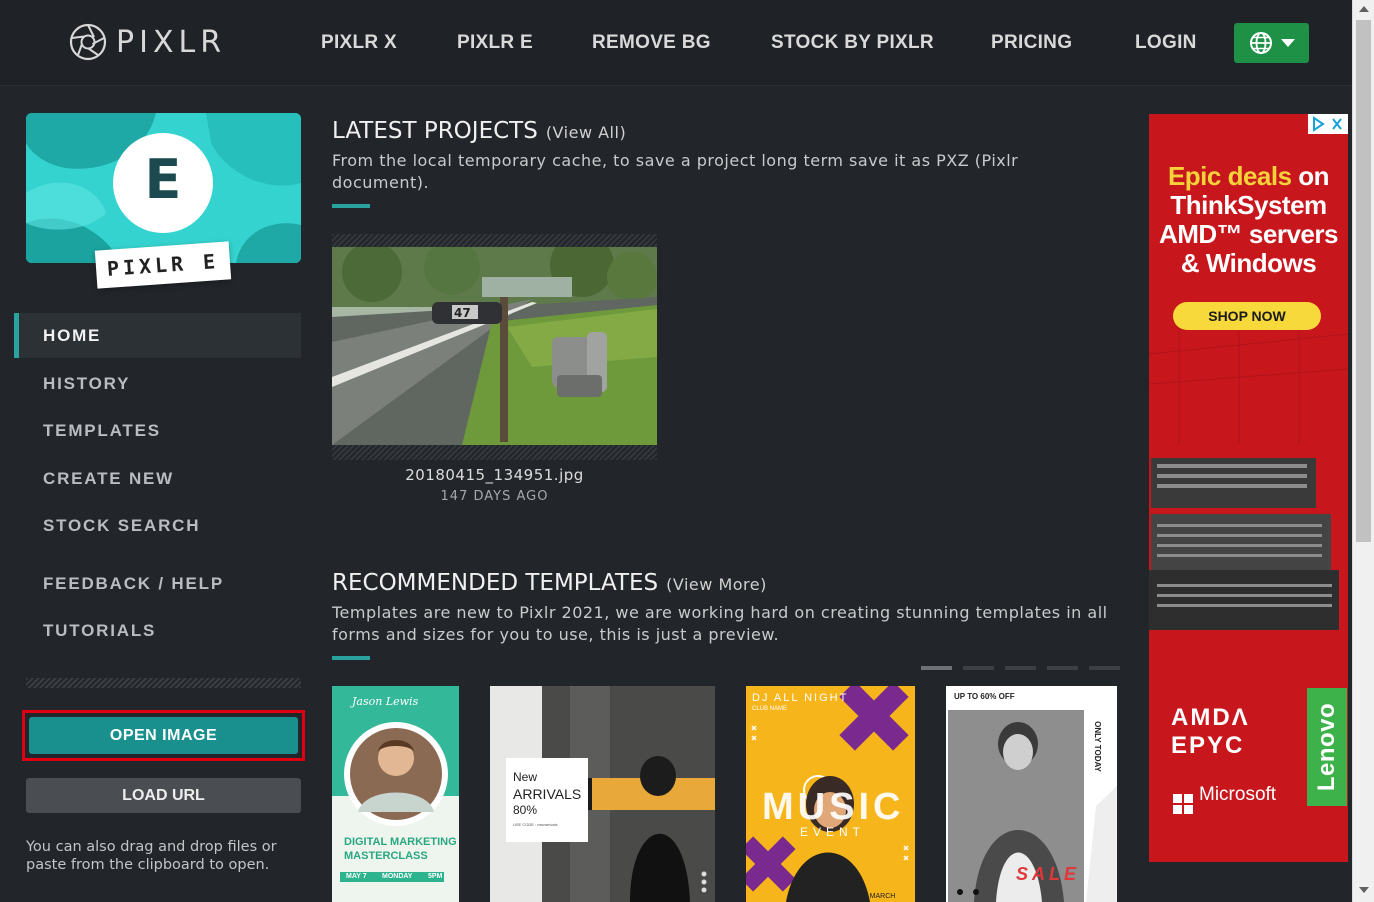 This screenshot has width=1374, height=902. What do you see at coordinates (495, 43) in the screenshot?
I see `nav-pixlr-e: PIXLR E` at bounding box center [495, 43].